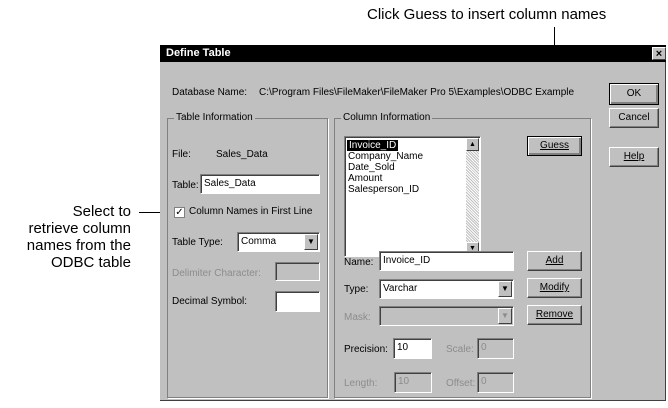  I want to click on add-label: Add, so click(554, 260).